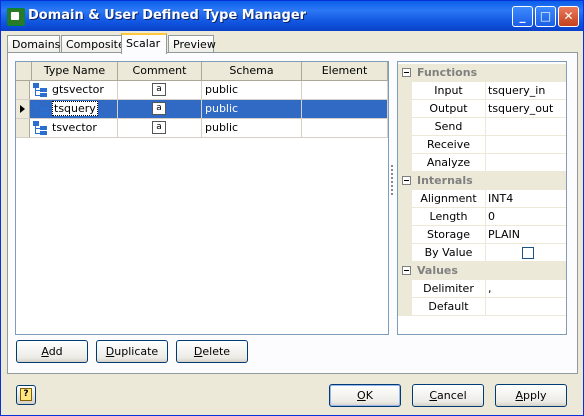  I want to click on minimize-button: _, so click(522, 16).